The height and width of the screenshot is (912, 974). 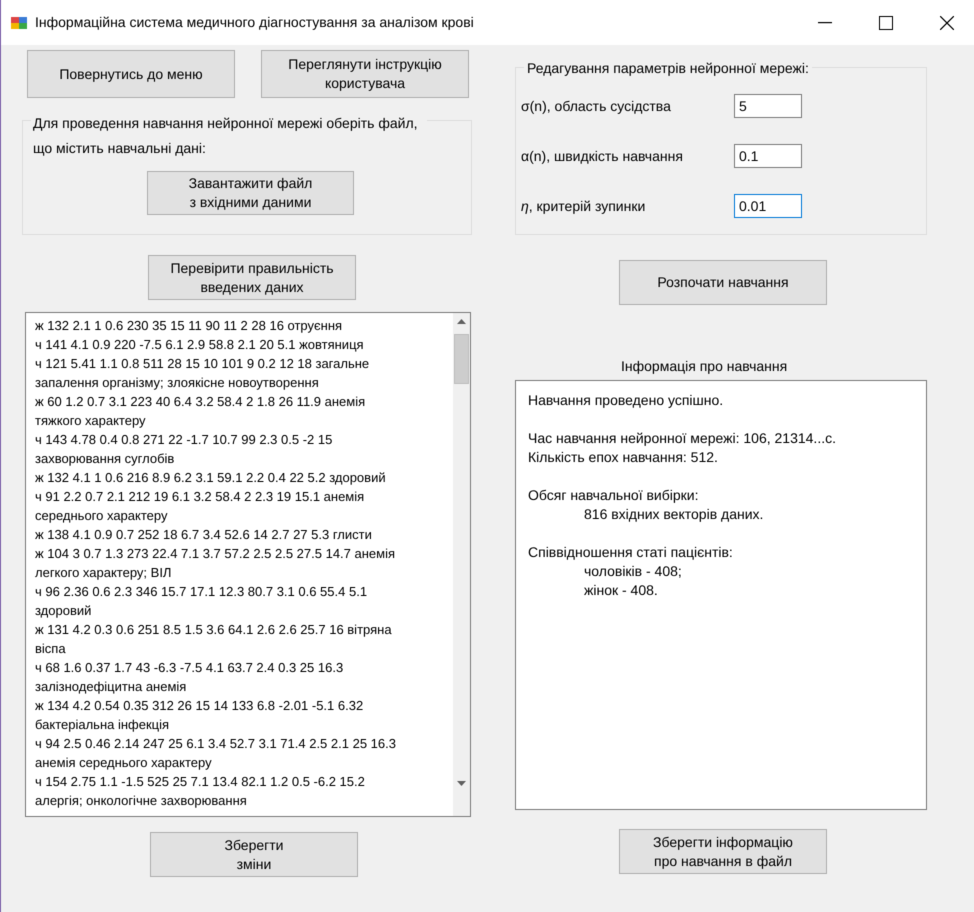 I want to click on scroll-up-icon, so click(x=461, y=321).